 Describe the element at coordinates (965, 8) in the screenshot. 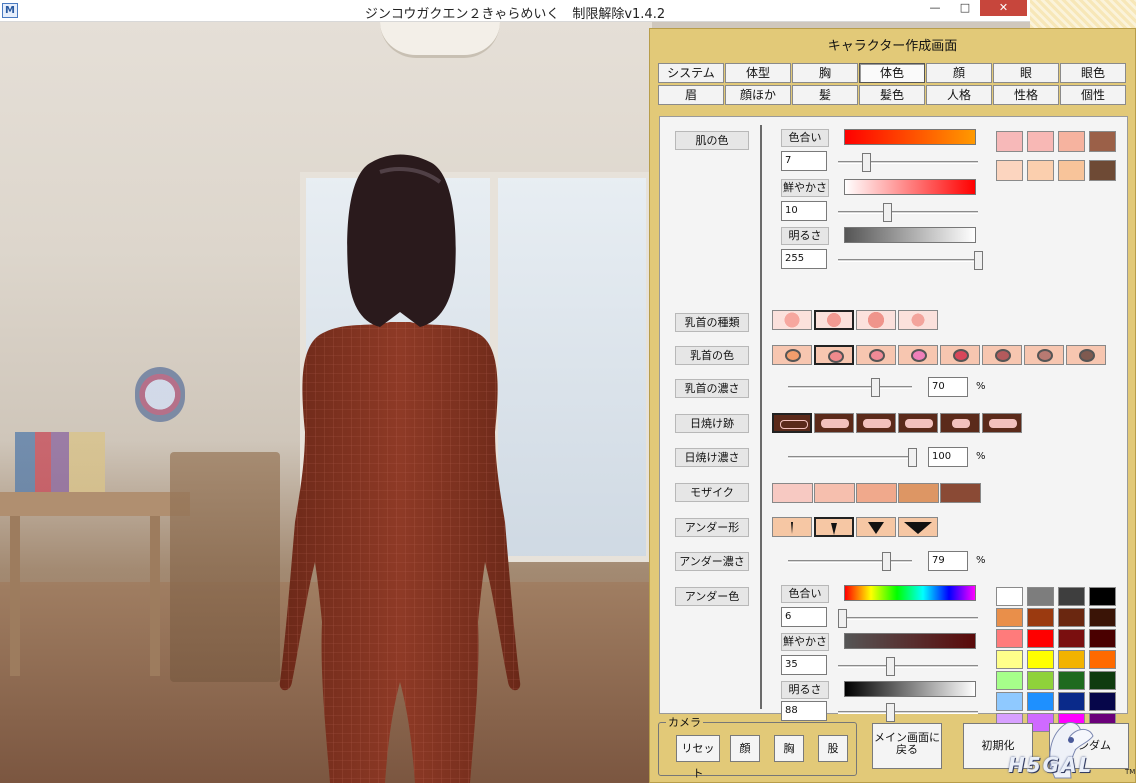

I see `maximize-button: □` at that location.